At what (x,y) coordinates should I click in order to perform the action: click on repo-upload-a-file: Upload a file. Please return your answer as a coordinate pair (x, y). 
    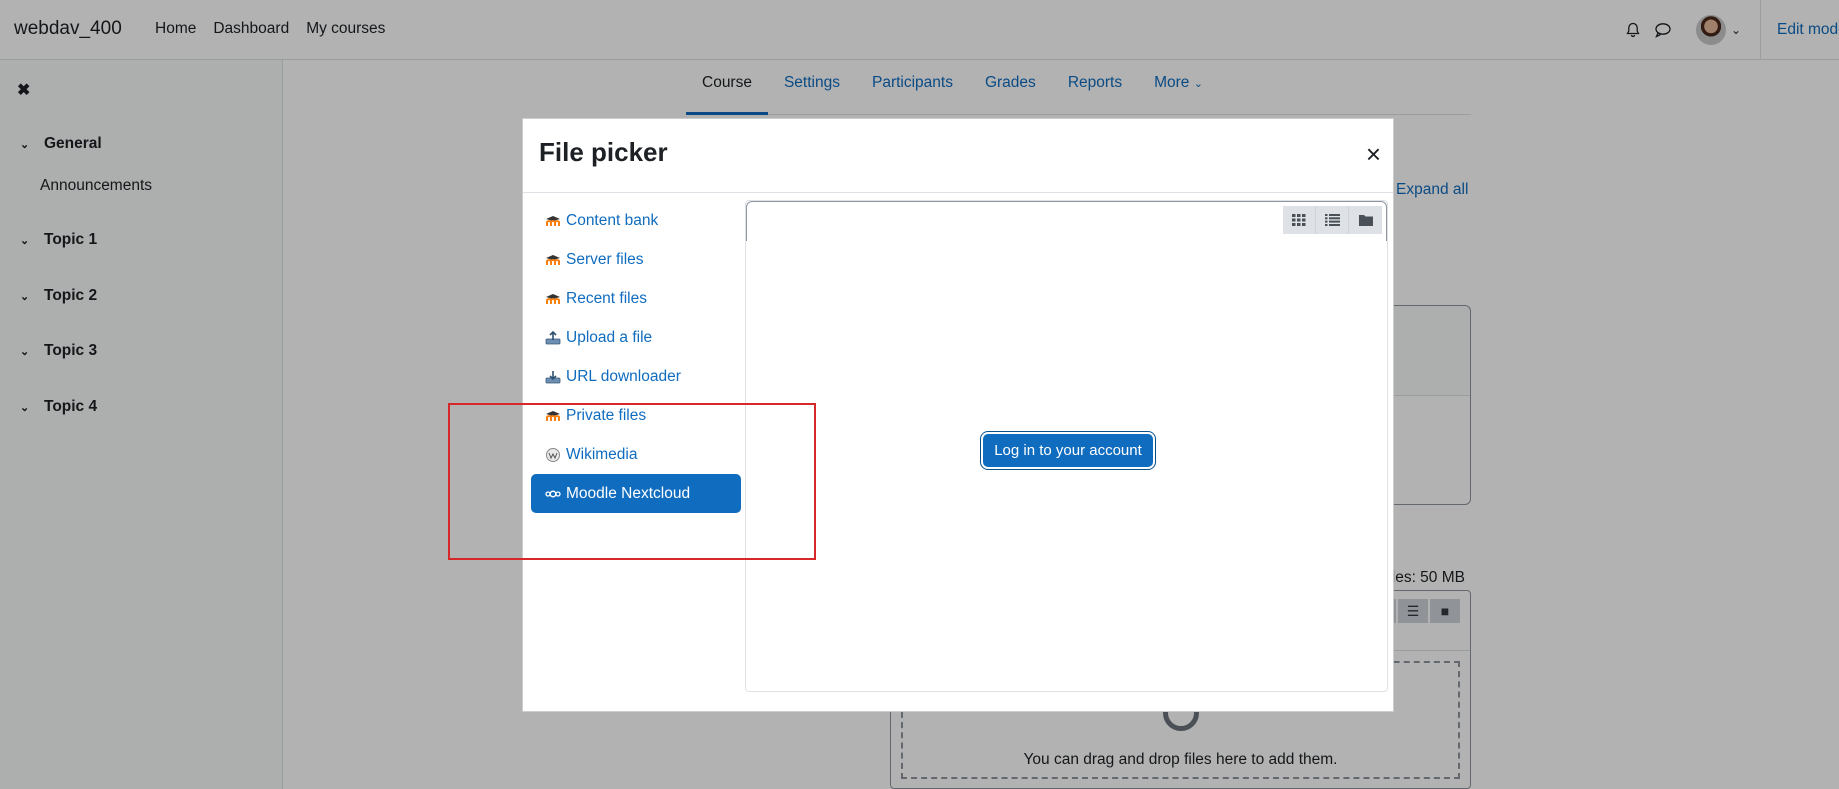
    Looking at the image, I should click on (636, 337).